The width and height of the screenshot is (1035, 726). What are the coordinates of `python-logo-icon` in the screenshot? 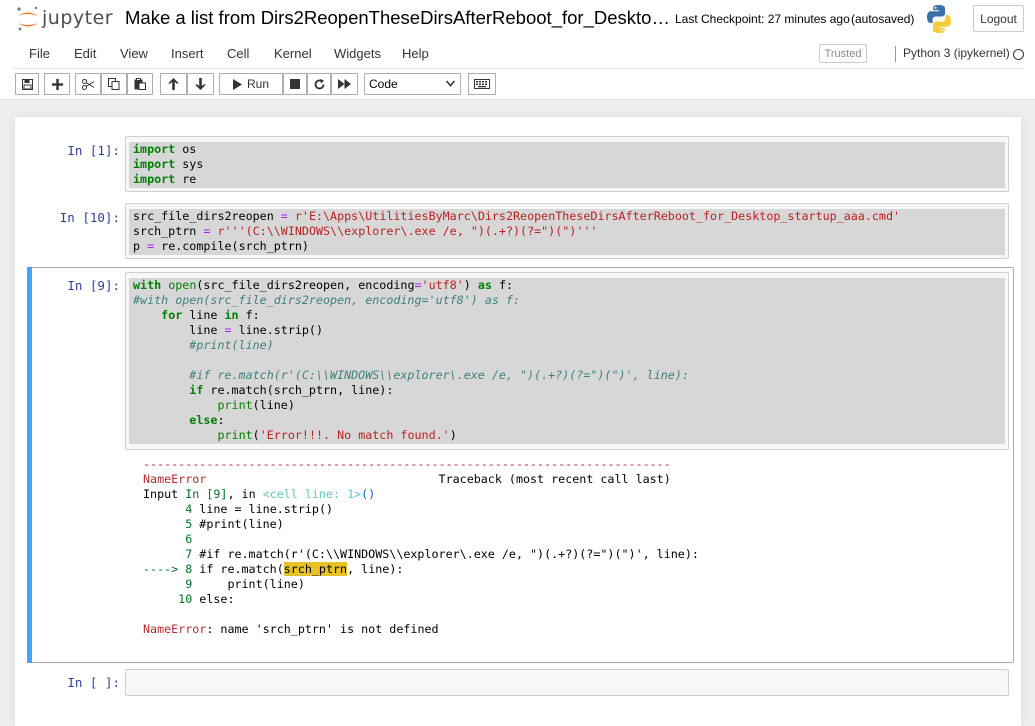 It's located at (939, 19).